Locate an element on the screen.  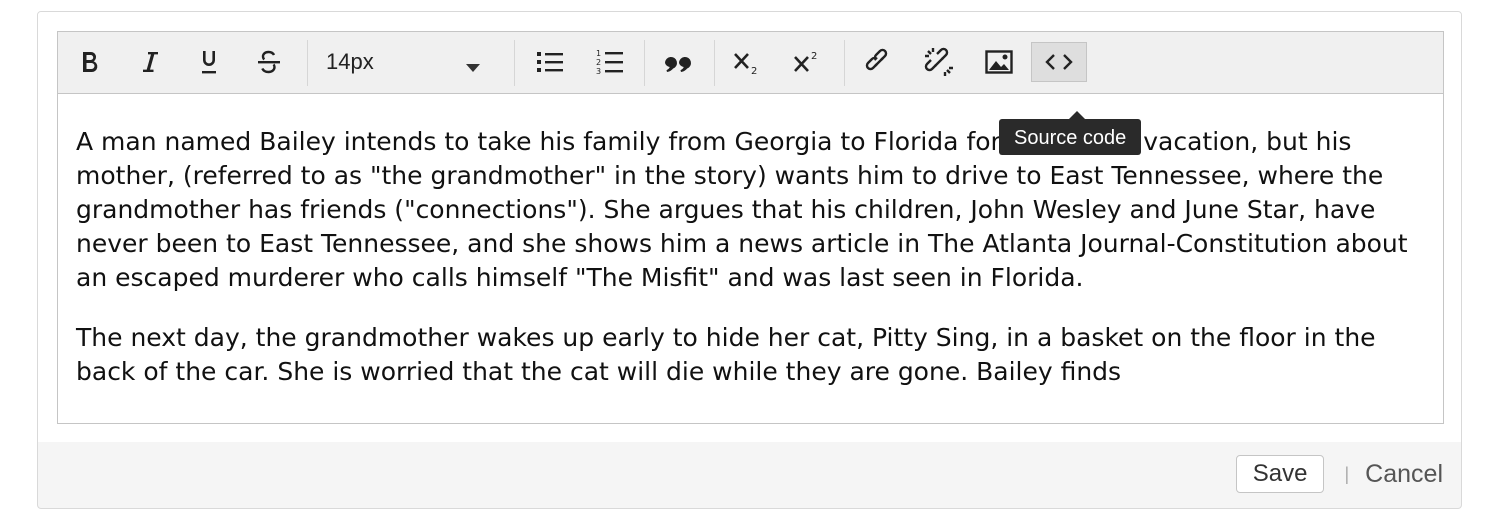
superscript-icon: 2 is located at coordinates (807, 62).